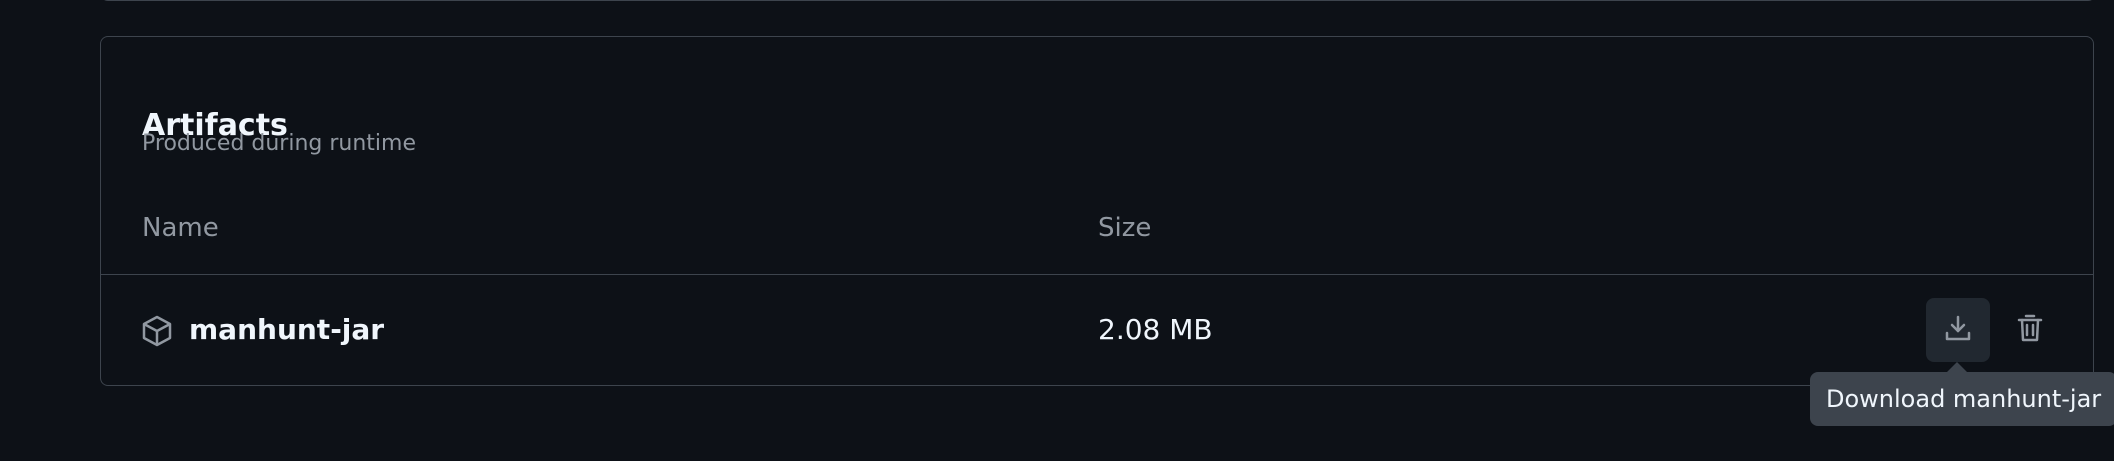 This screenshot has height=461, width=2114. I want to click on trash-icon, so click(2030, 330).